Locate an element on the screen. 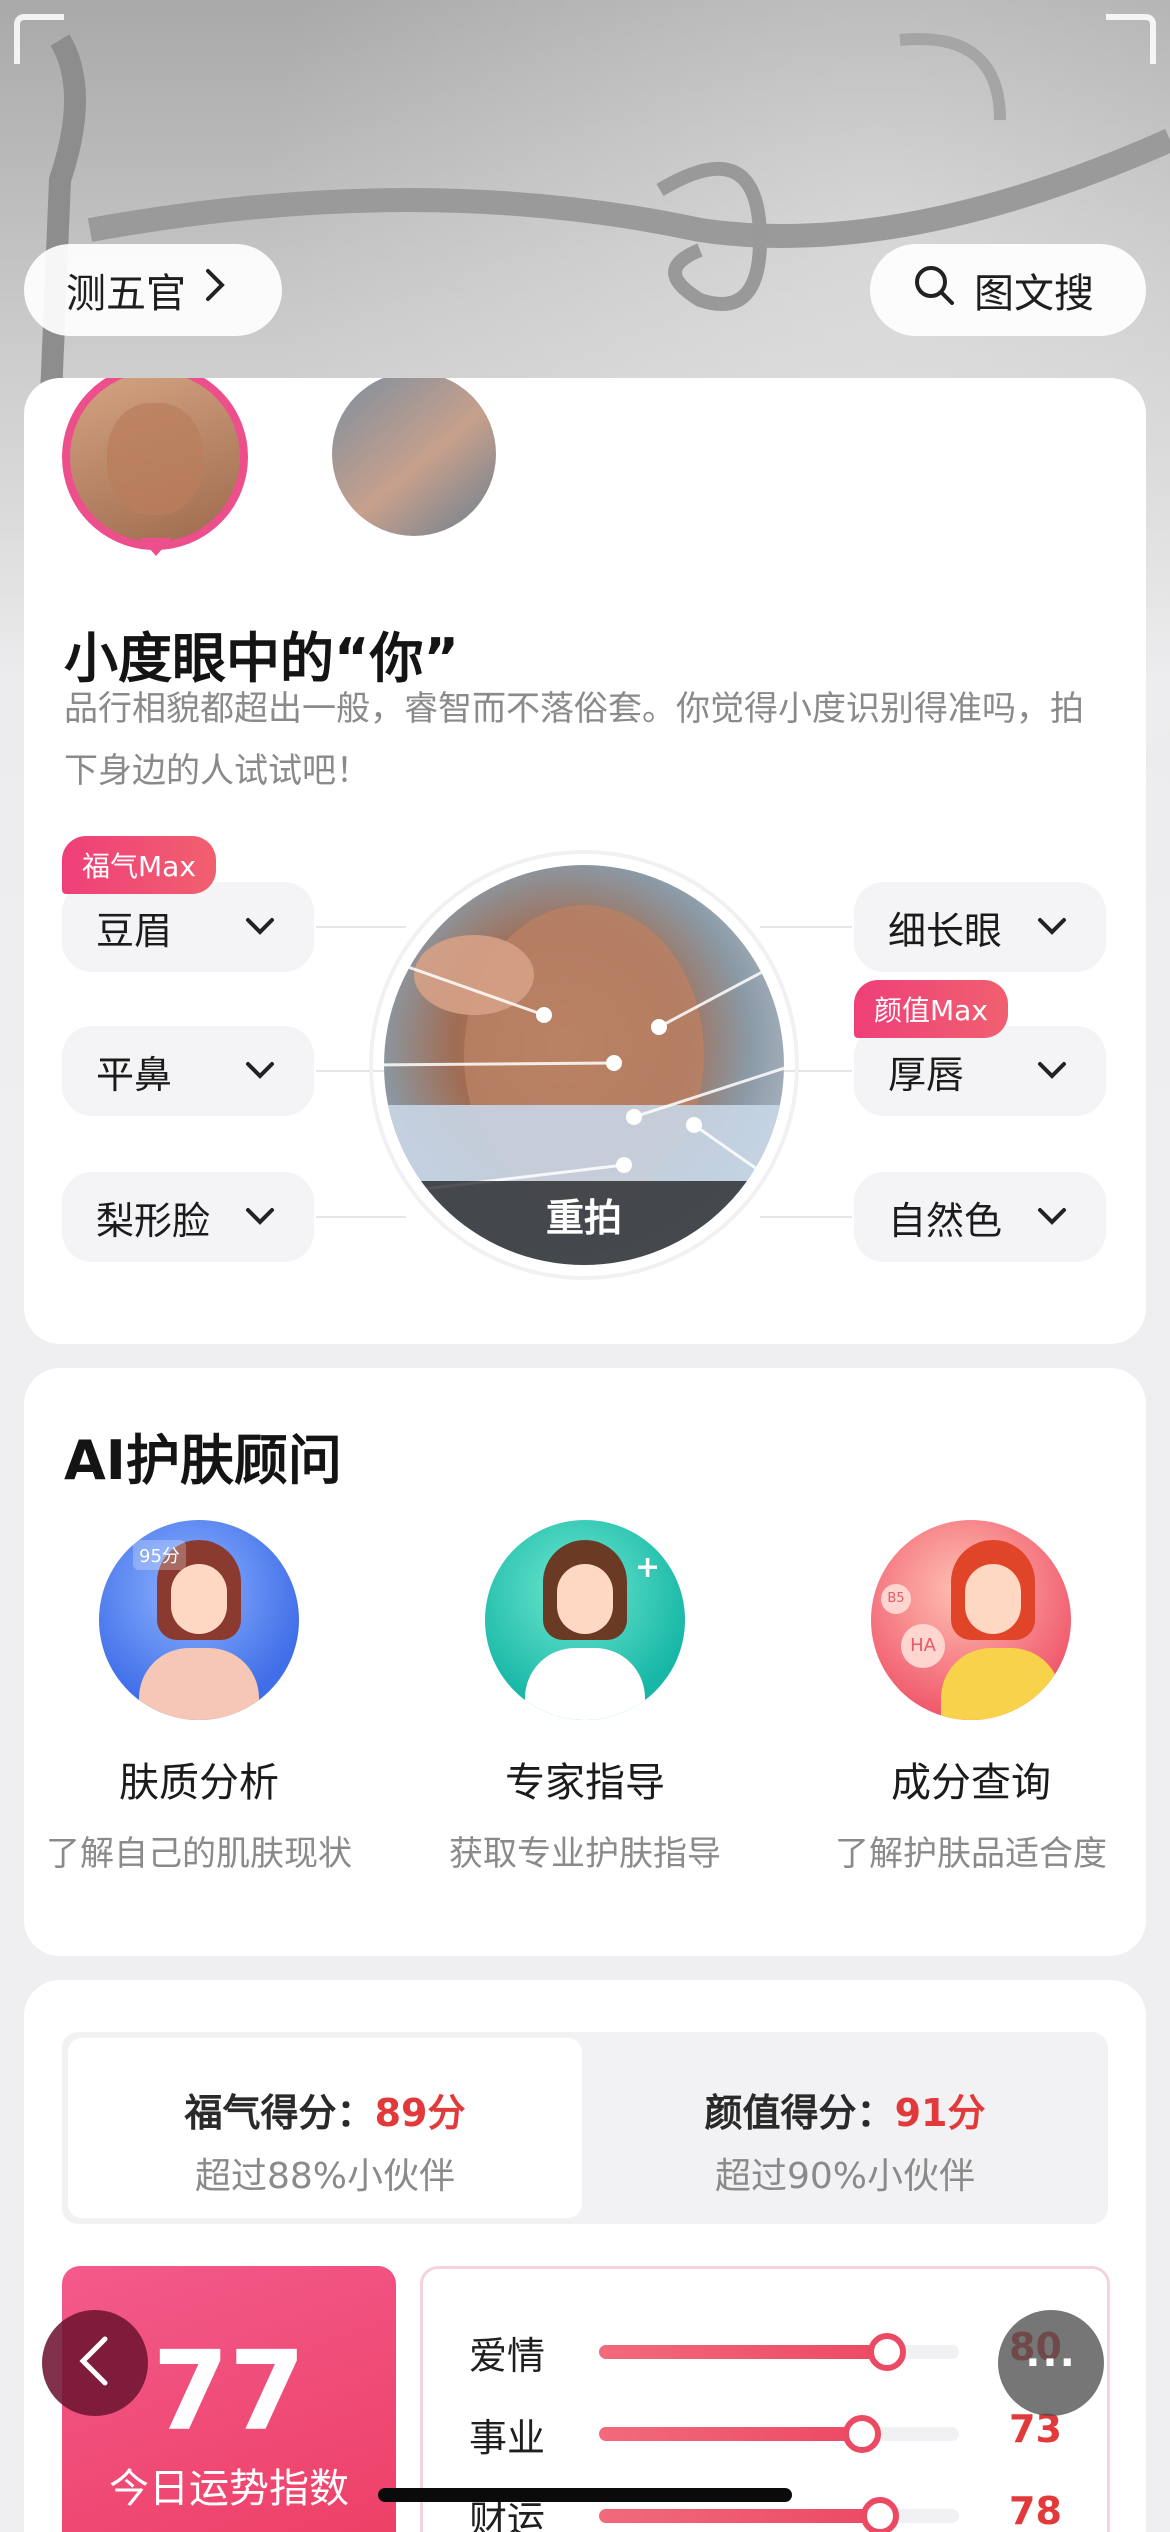 The width and height of the screenshot is (1170, 2532). feature-face-shape-dropdown: 梨形脸 is located at coordinates (188, 1217).